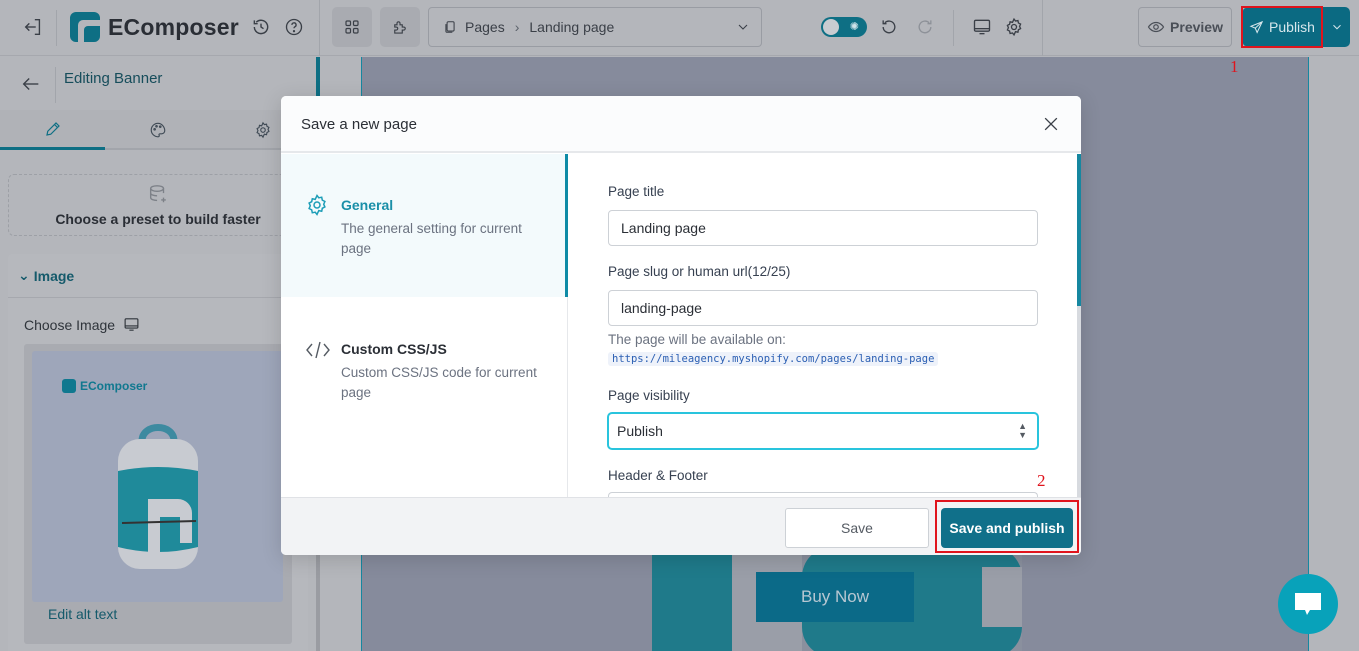 This screenshot has height=651, width=1359. I want to click on page-selector: Pages › Landing page, so click(595, 27).